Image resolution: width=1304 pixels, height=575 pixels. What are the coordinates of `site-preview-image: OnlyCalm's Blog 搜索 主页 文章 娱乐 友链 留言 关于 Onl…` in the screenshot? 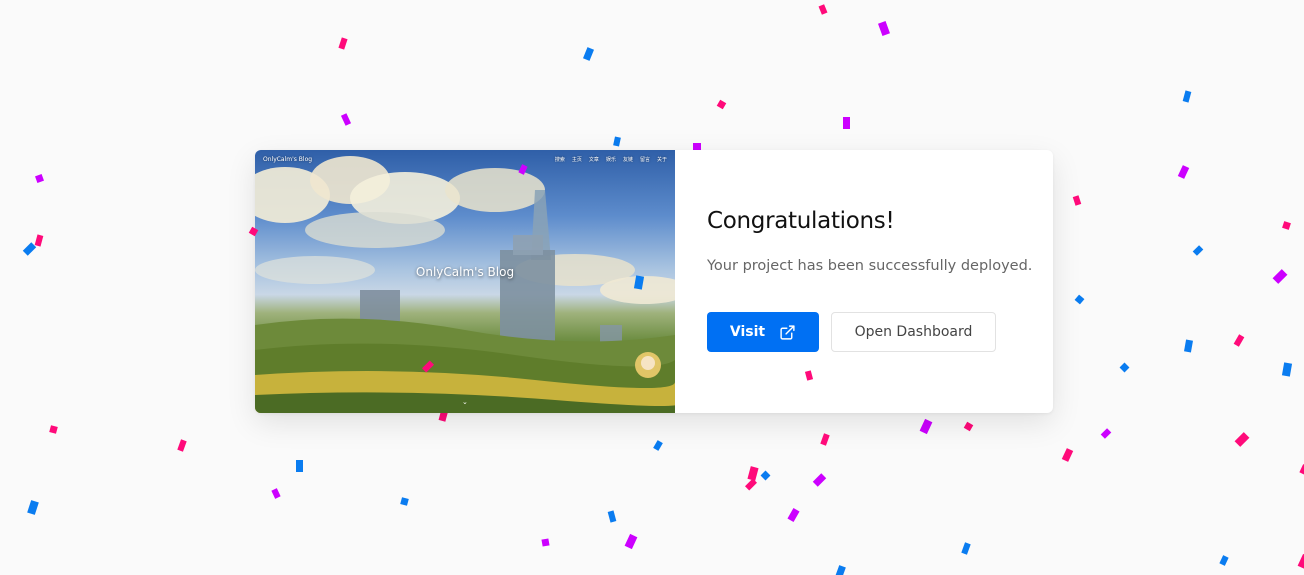 It's located at (465, 281).